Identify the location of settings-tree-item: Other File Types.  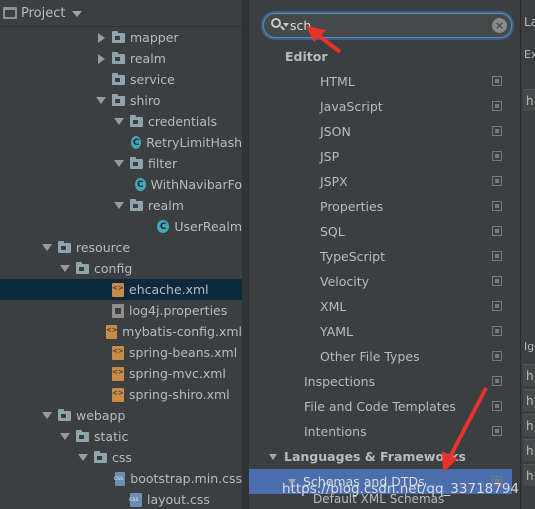
(380, 356).